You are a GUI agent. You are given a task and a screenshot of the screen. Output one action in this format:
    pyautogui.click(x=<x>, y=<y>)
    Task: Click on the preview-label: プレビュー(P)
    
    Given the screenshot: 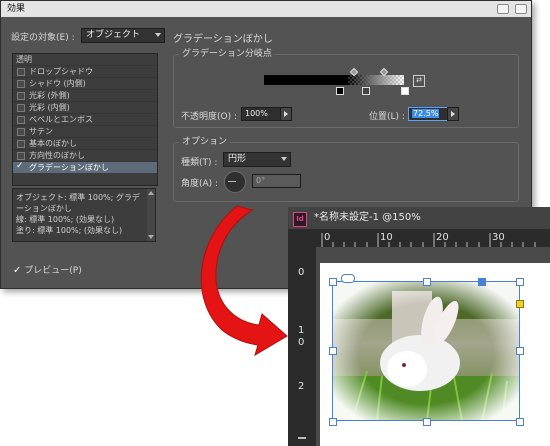 What is the action you would take?
    pyautogui.click(x=53, y=271)
    